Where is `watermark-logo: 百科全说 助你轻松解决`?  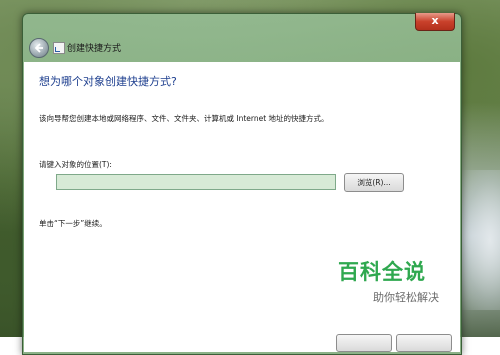 watermark-logo: 百科全说 助你轻松解决 is located at coordinates (396, 283).